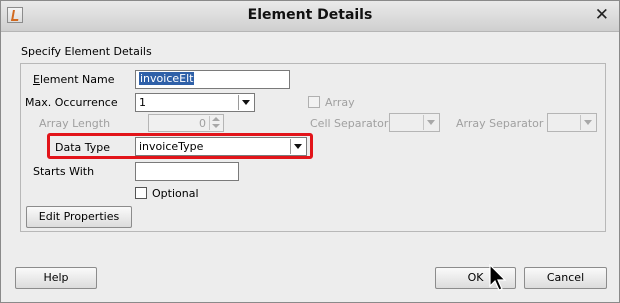  Describe the element at coordinates (212, 79) in the screenshot. I see `element-name-field: invoiceElt` at that location.